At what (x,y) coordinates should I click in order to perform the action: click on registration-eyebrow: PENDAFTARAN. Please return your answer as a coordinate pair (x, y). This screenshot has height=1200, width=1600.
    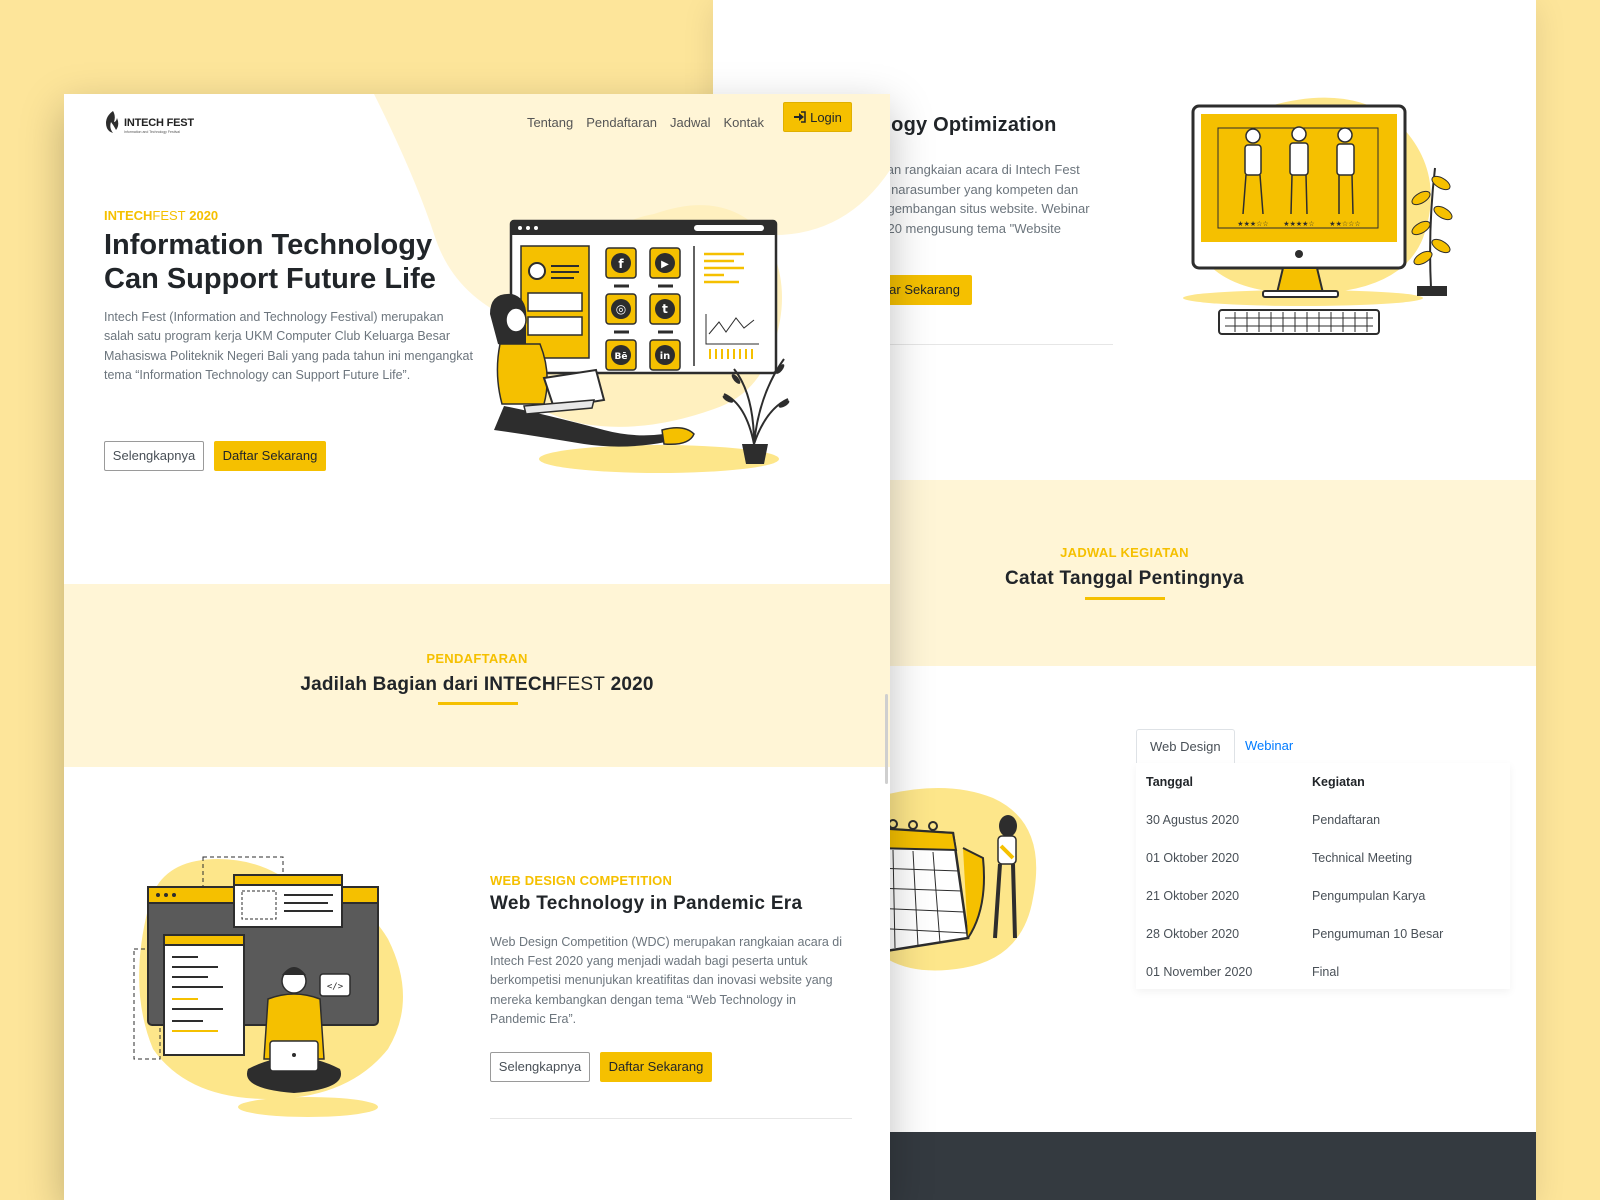
    Looking at the image, I should click on (477, 658).